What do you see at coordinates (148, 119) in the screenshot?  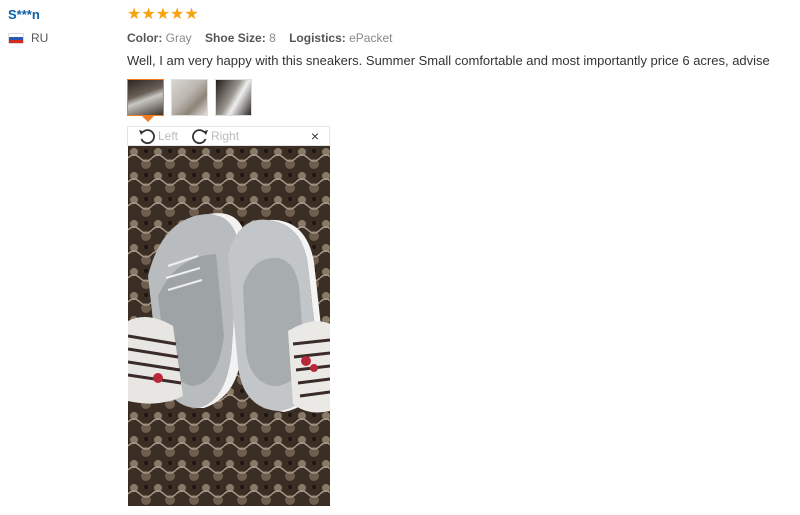 I see `active-thumbnail-pointer` at bounding box center [148, 119].